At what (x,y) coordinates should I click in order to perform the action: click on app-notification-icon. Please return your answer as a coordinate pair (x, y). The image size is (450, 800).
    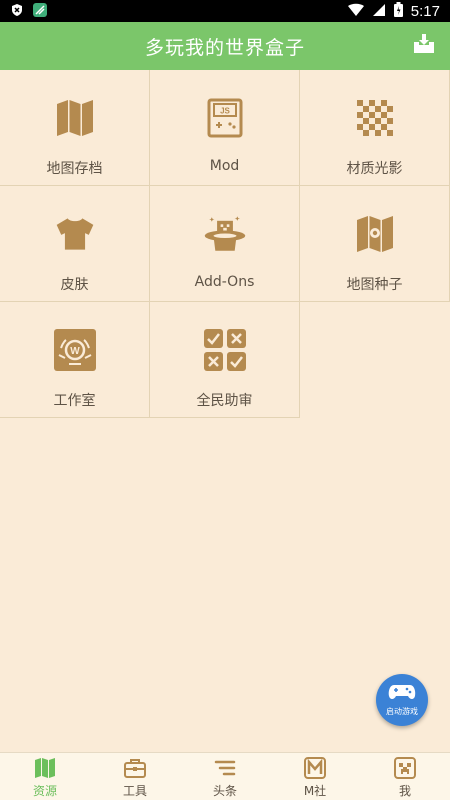
    Looking at the image, I should click on (40, 11).